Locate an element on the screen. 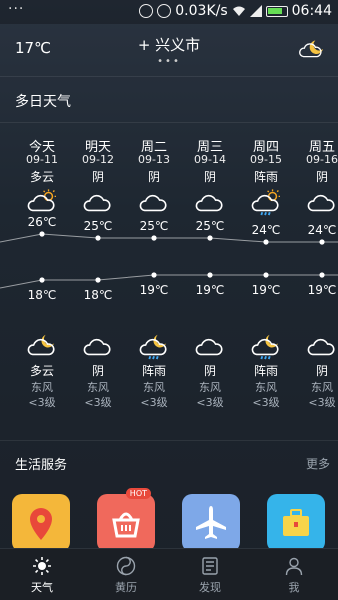  status-time: 06:44 is located at coordinates (311, 11).